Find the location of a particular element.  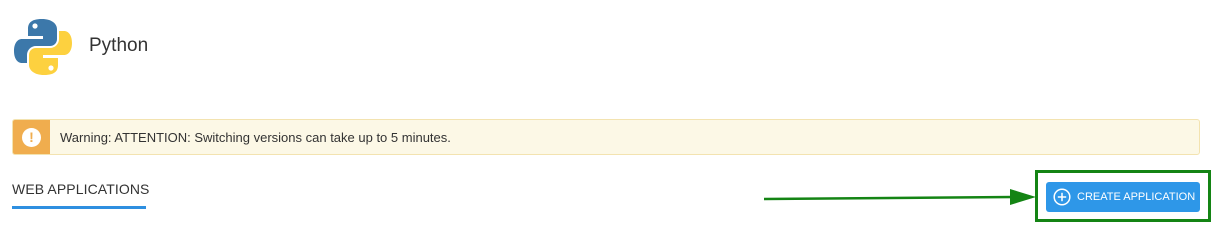

plus-circle-icon is located at coordinates (1062, 197).